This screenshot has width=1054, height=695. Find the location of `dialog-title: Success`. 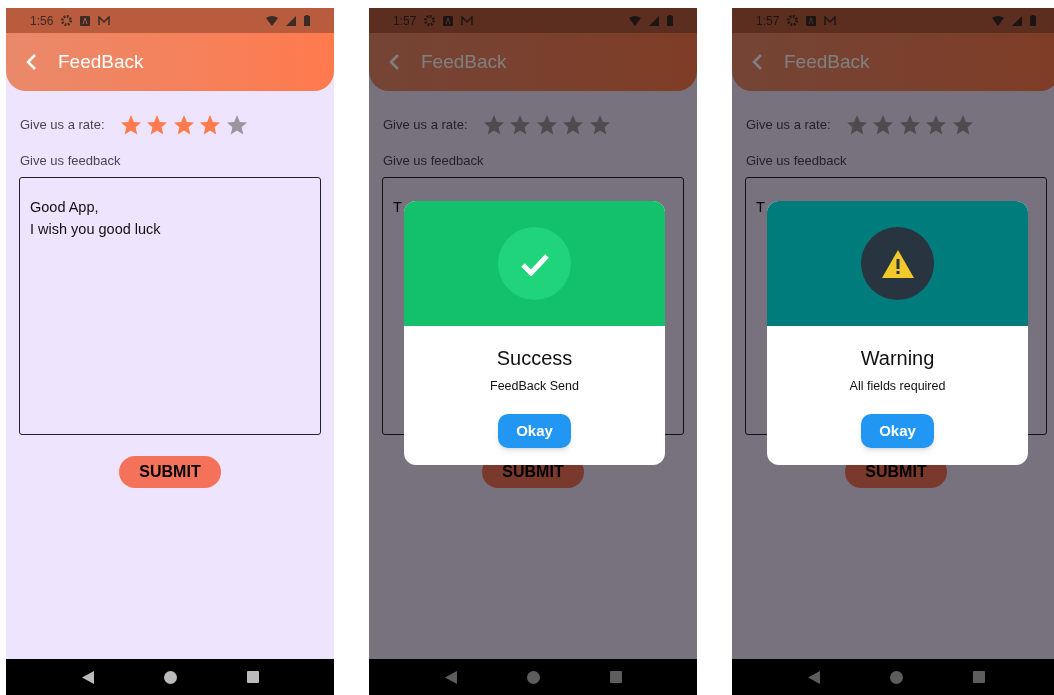

dialog-title: Success is located at coordinates (534, 358).